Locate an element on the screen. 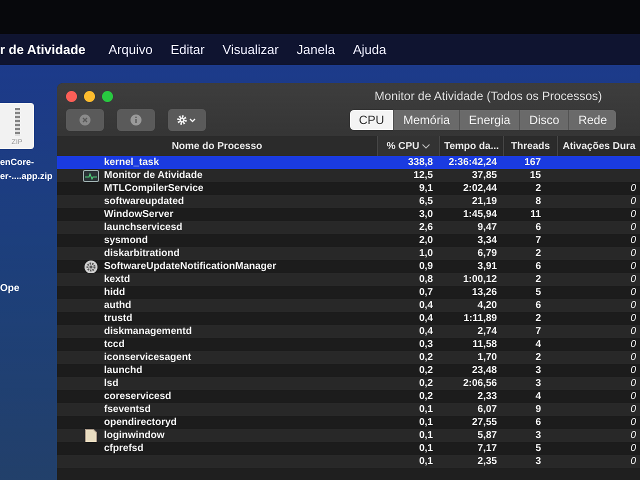 The height and width of the screenshot is (480, 640). cpu-cell: 0,8 is located at coordinates (408, 279).